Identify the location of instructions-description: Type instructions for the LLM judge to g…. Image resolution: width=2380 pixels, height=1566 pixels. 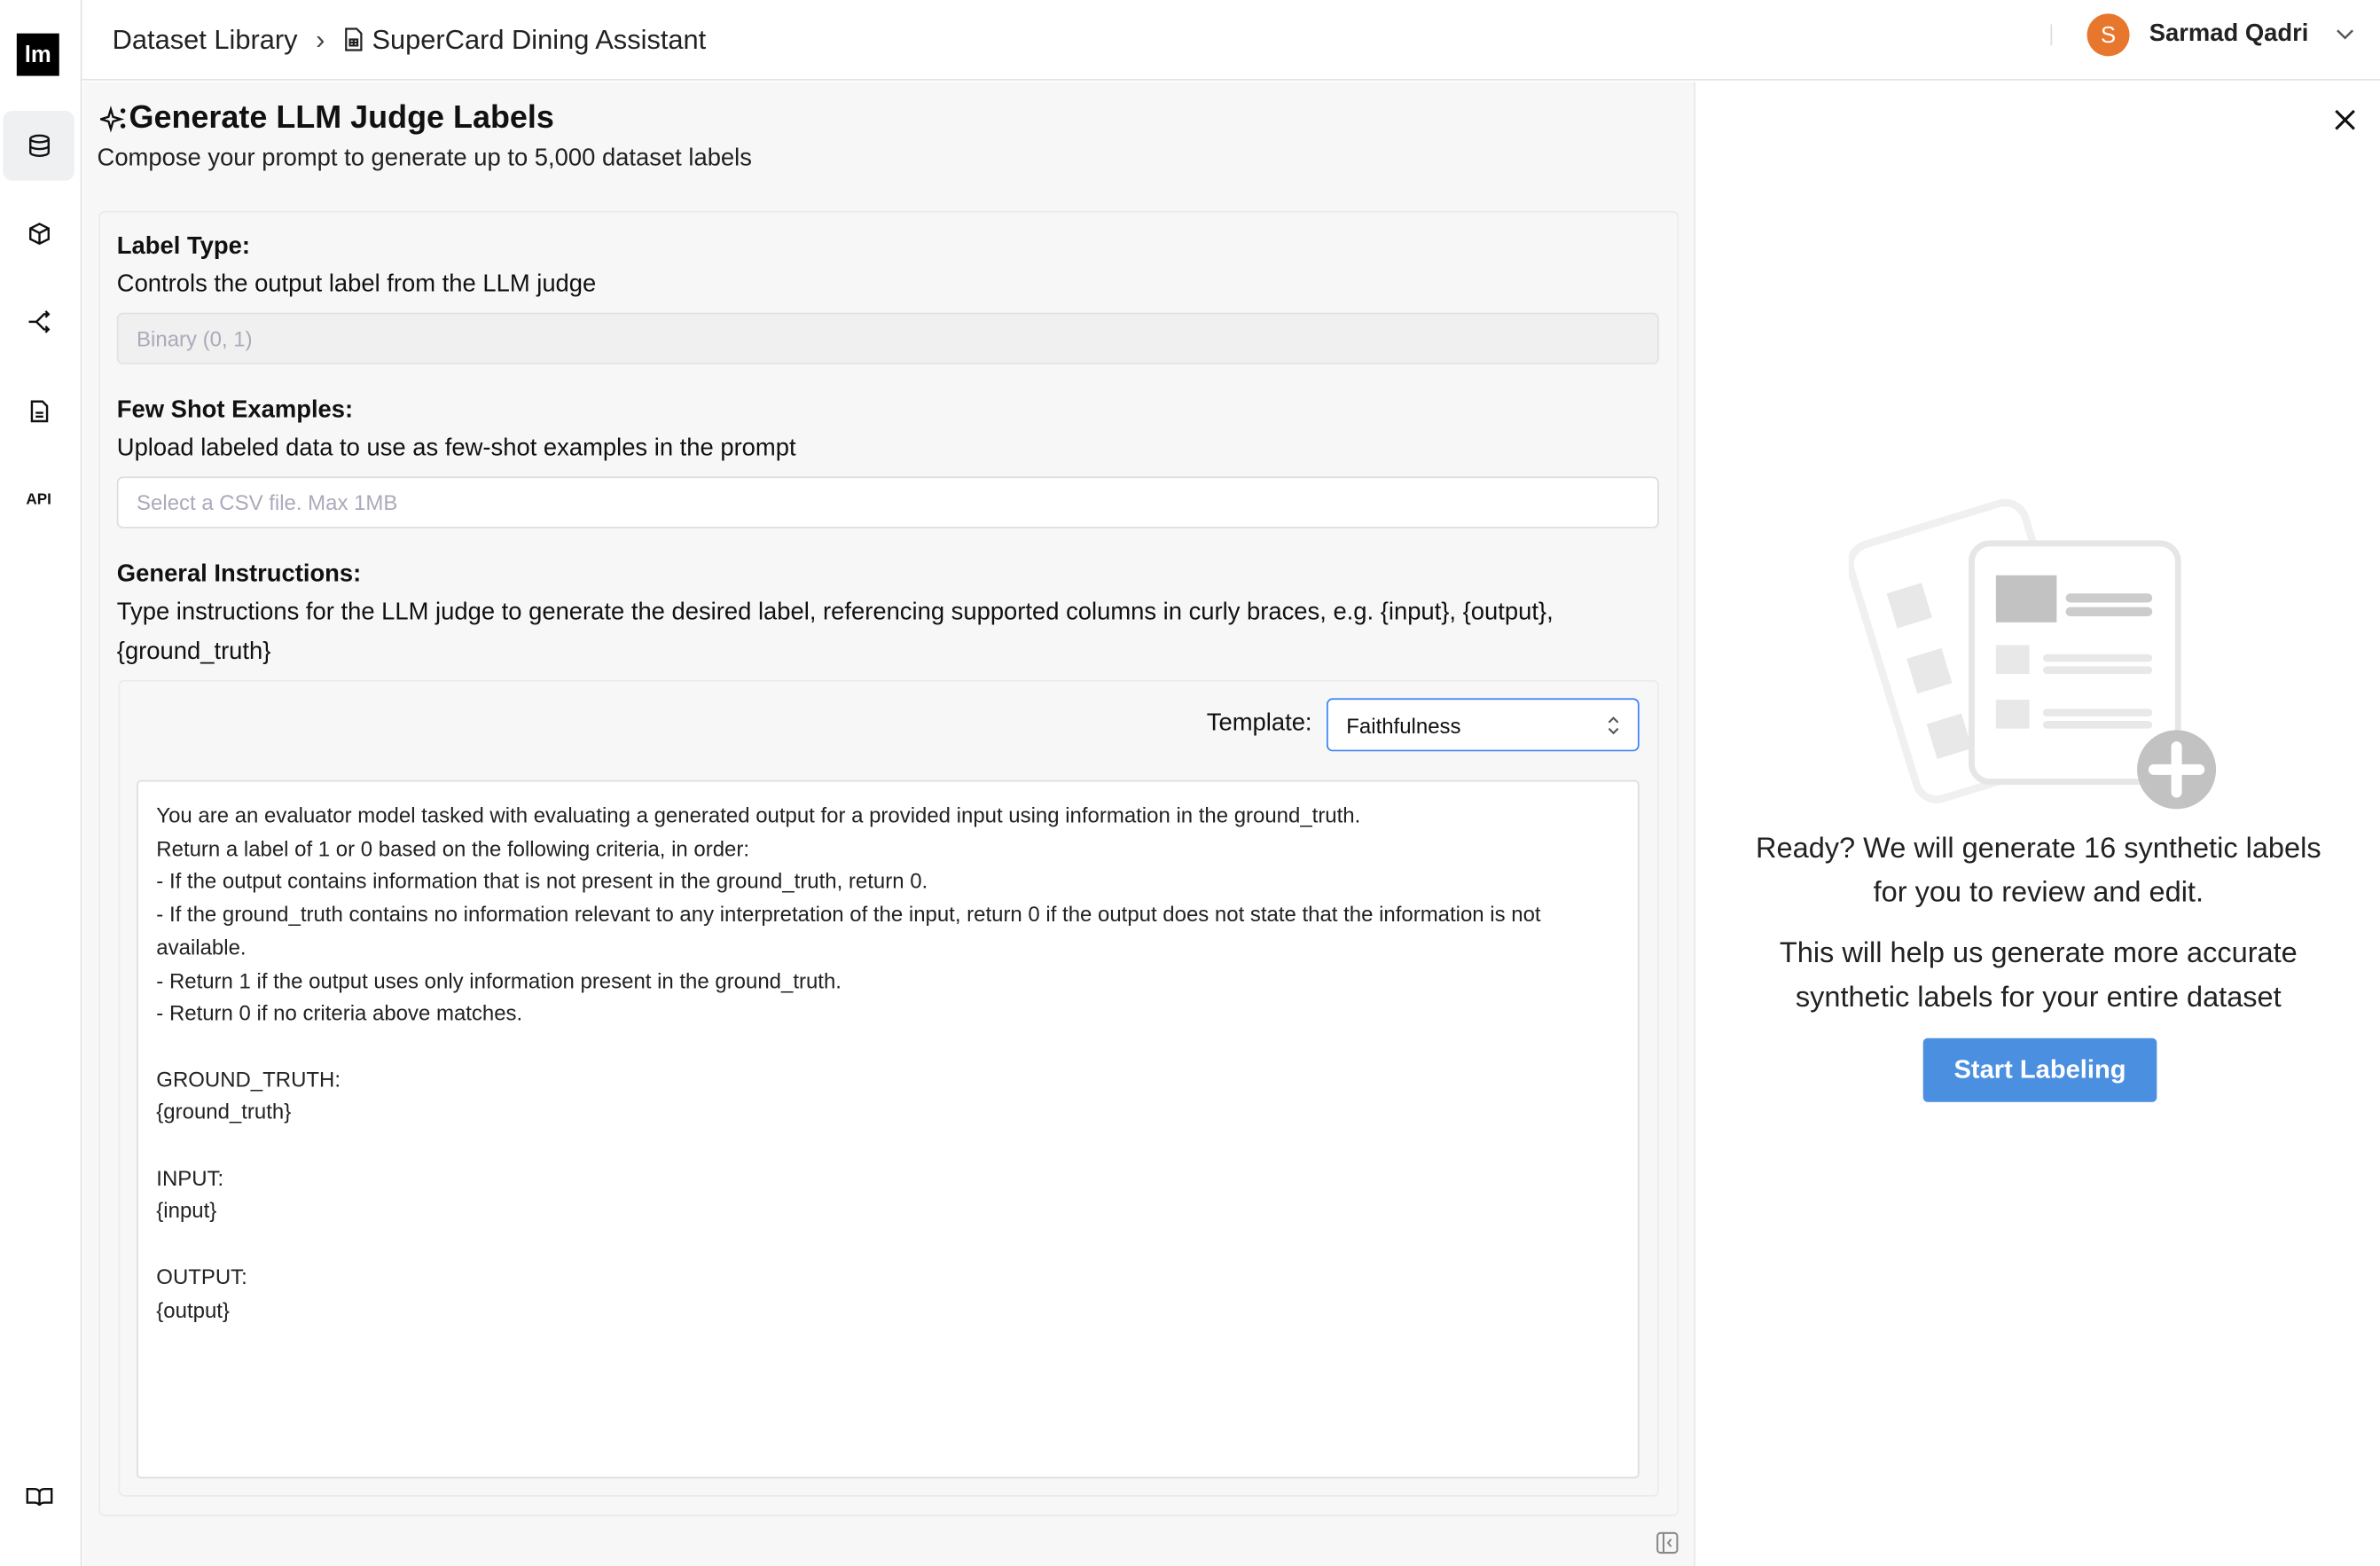
(835, 632).